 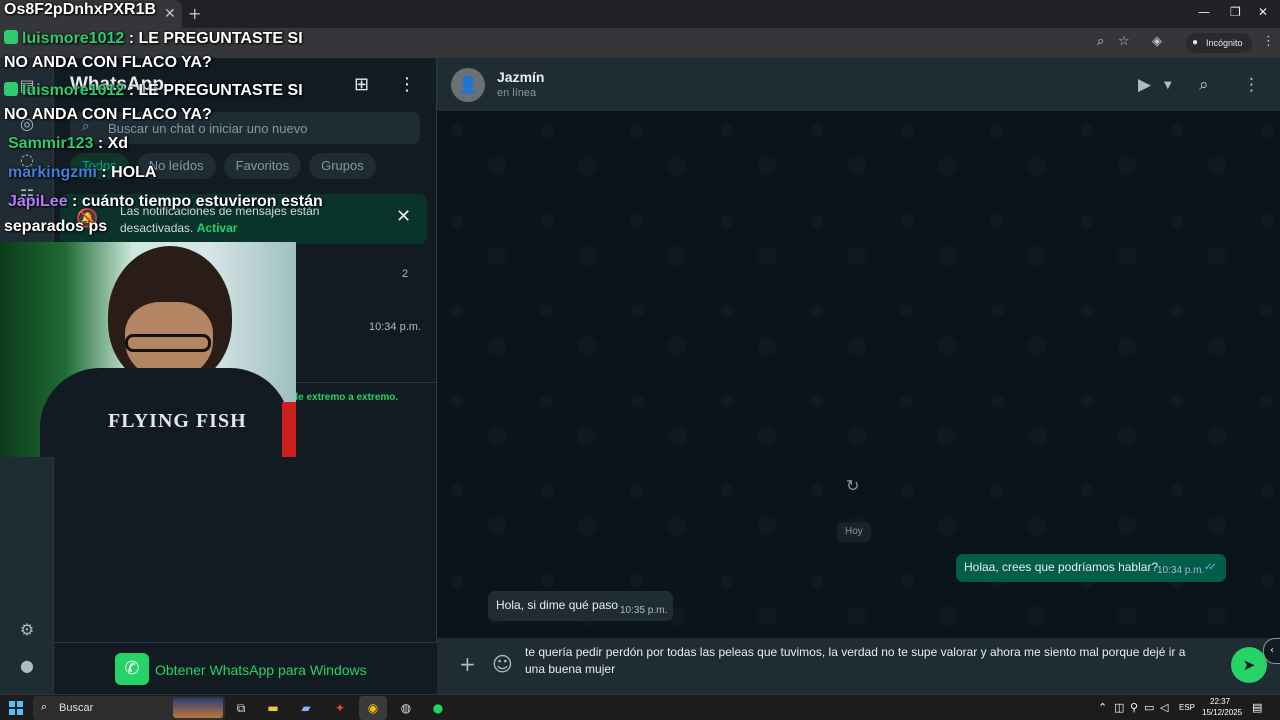 I want to click on chrome-icon: ◉, so click(x=373, y=708).